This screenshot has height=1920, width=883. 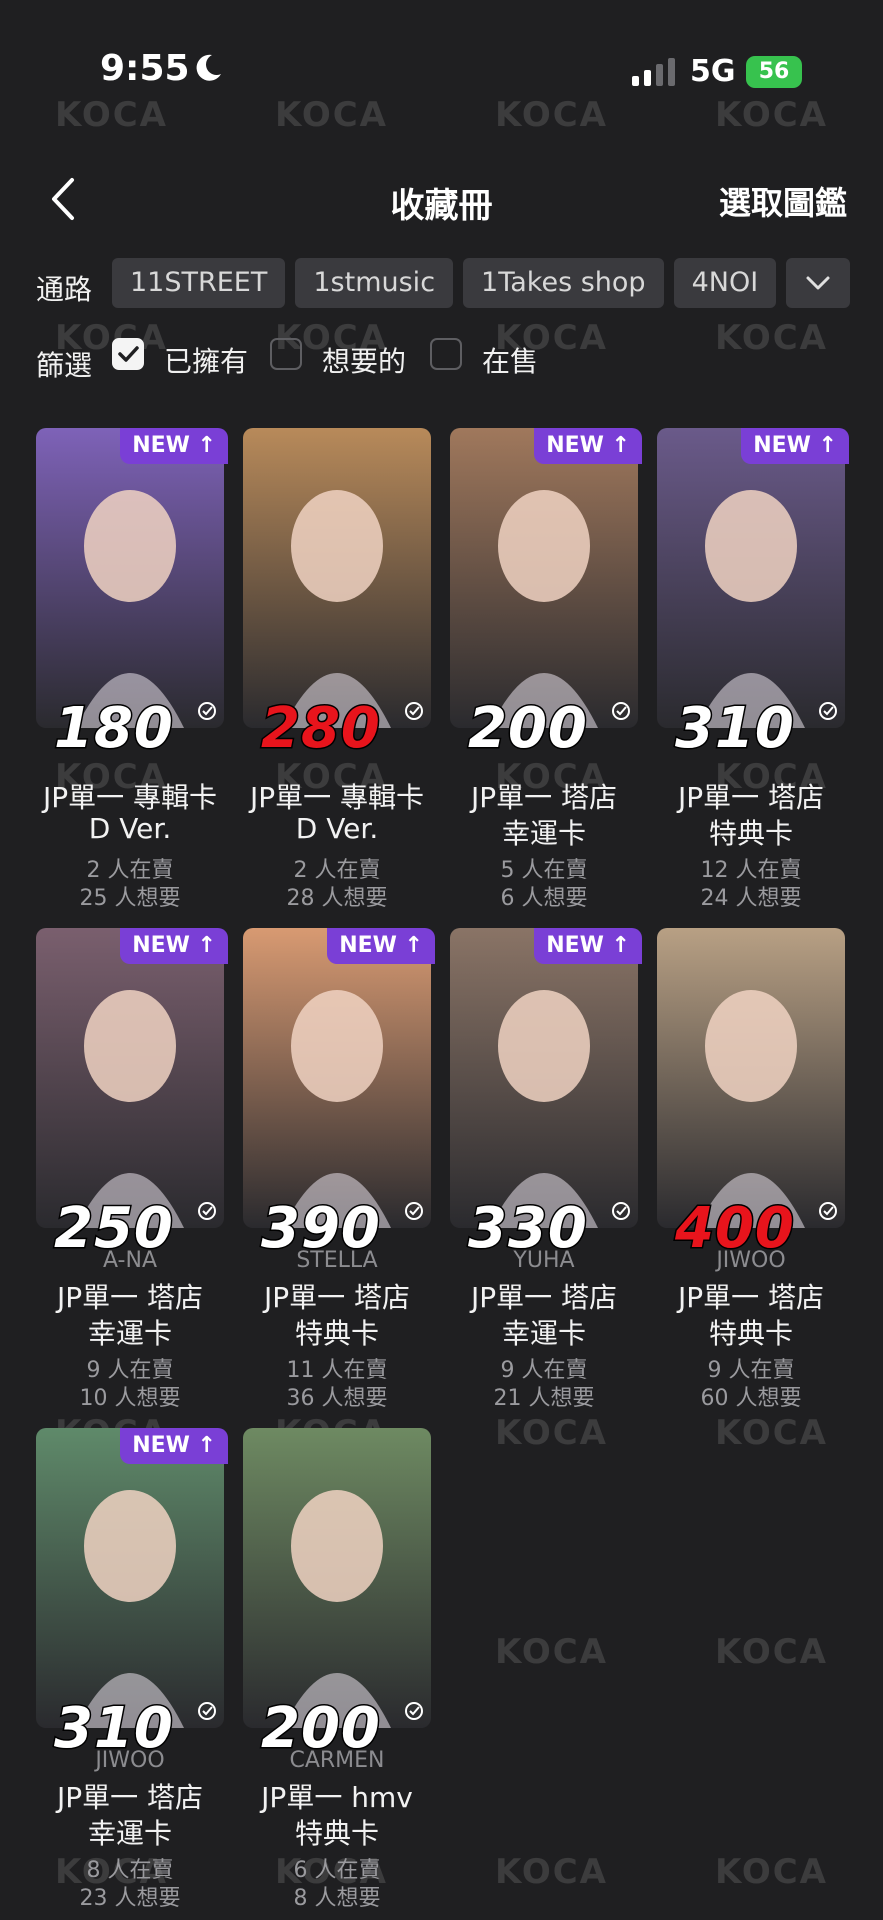 I want to click on signal-icon, so click(x=653, y=72).